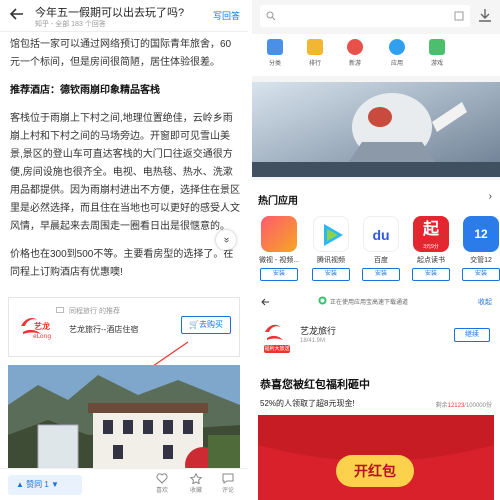 The height and width of the screenshot is (500, 500). I want to click on comment-button: 评论, so click(228, 483).